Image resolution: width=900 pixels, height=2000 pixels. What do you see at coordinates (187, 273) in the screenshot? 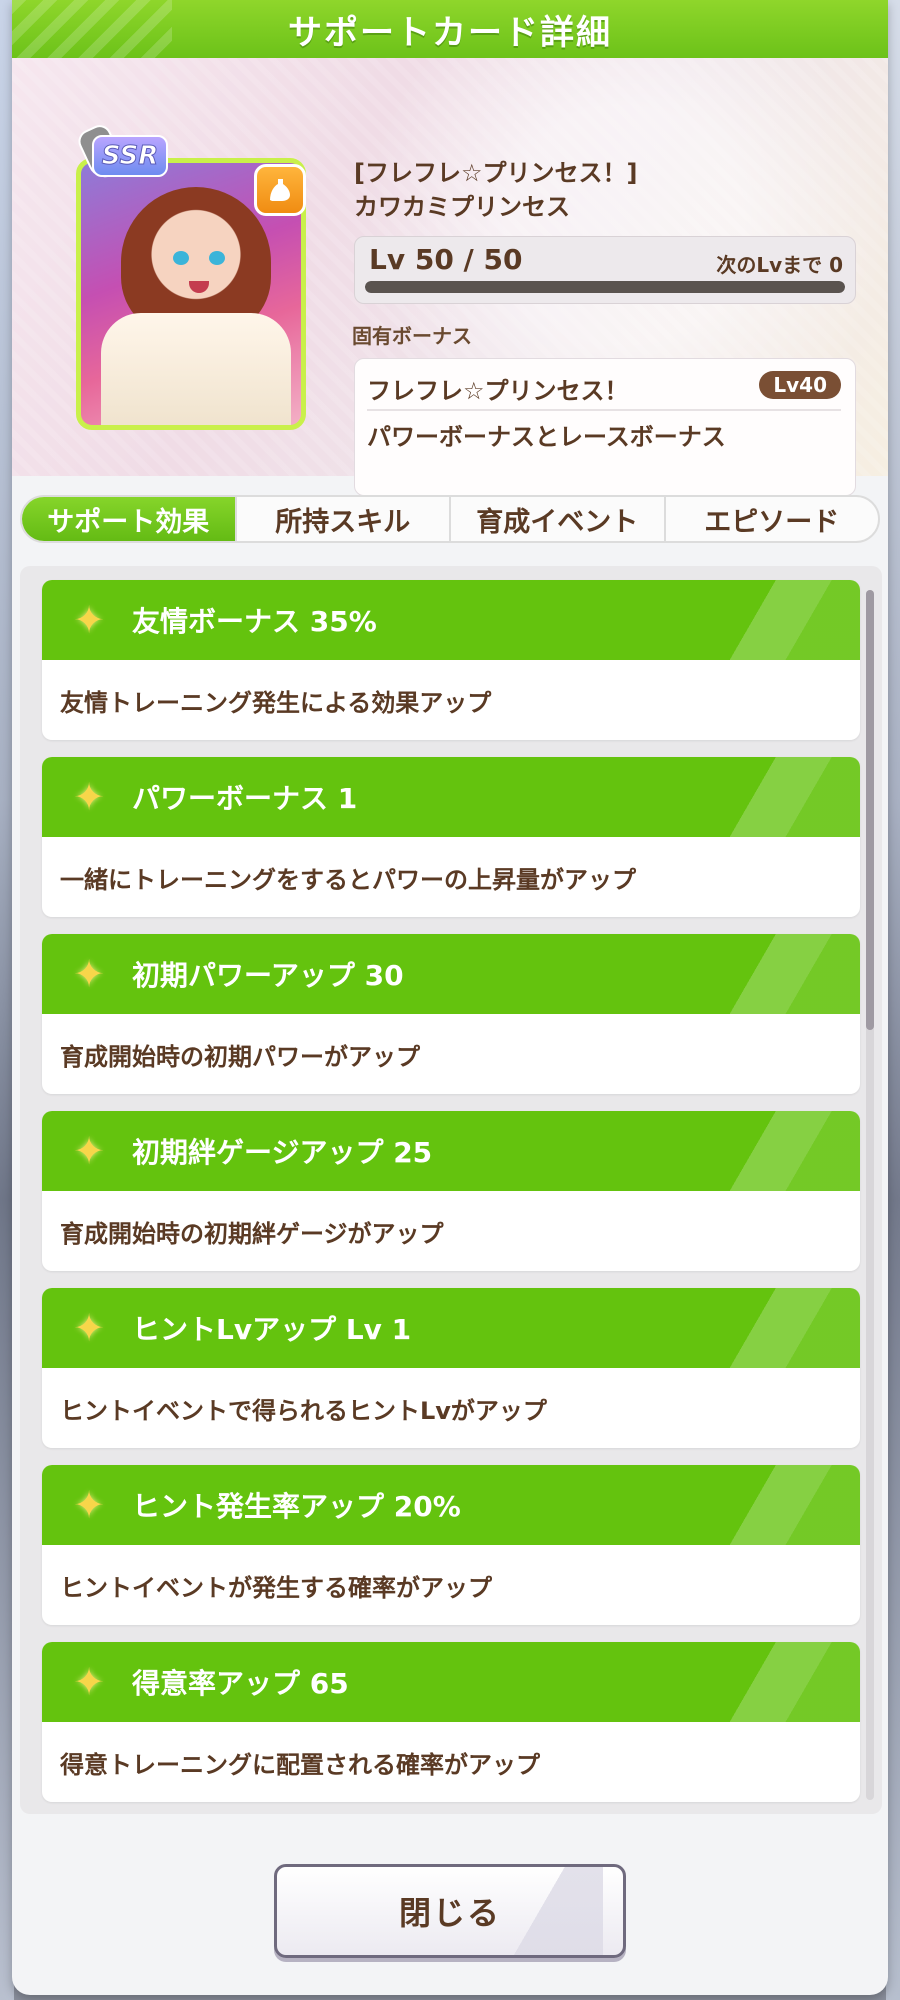
I see `card-image-area: SSR` at bounding box center [187, 273].